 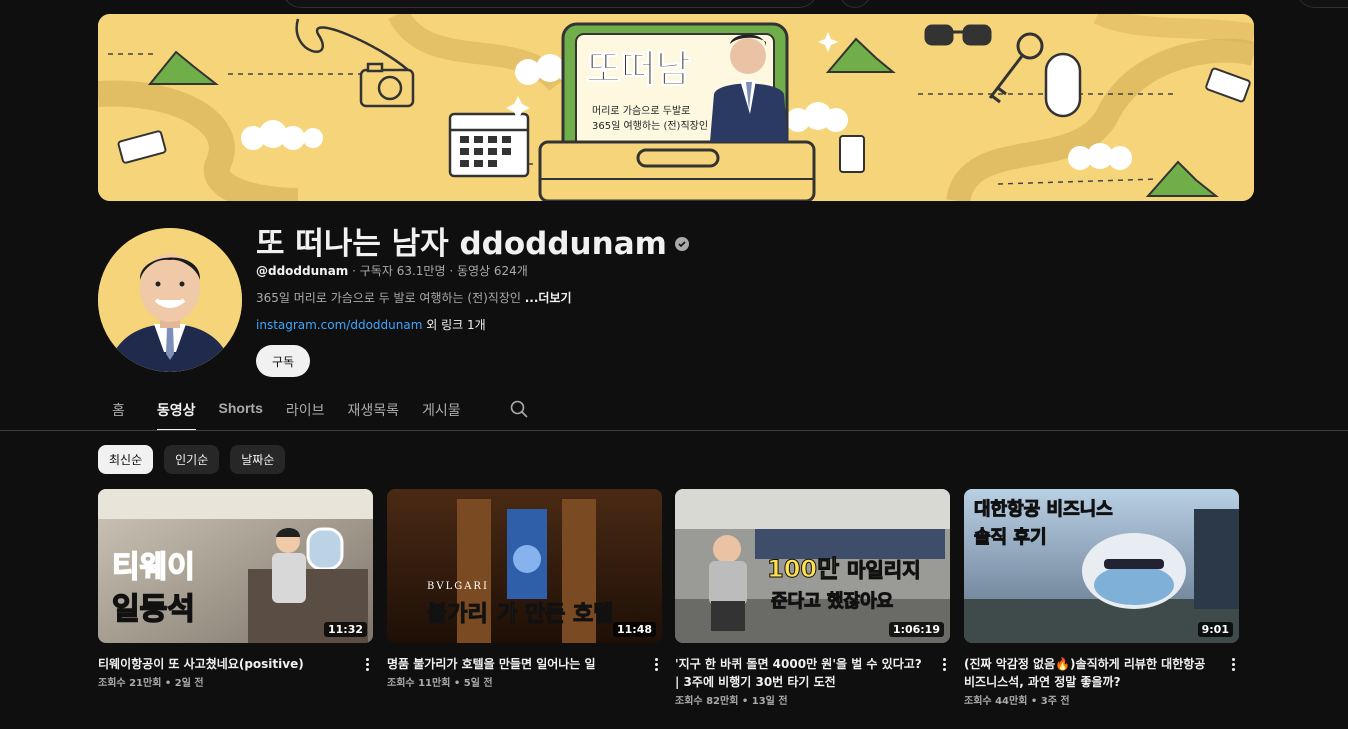 What do you see at coordinates (641, 111) in the screenshot?
I see `svg-text: 머리로 가슴으로 두발로` at bounding box center [641, 111].